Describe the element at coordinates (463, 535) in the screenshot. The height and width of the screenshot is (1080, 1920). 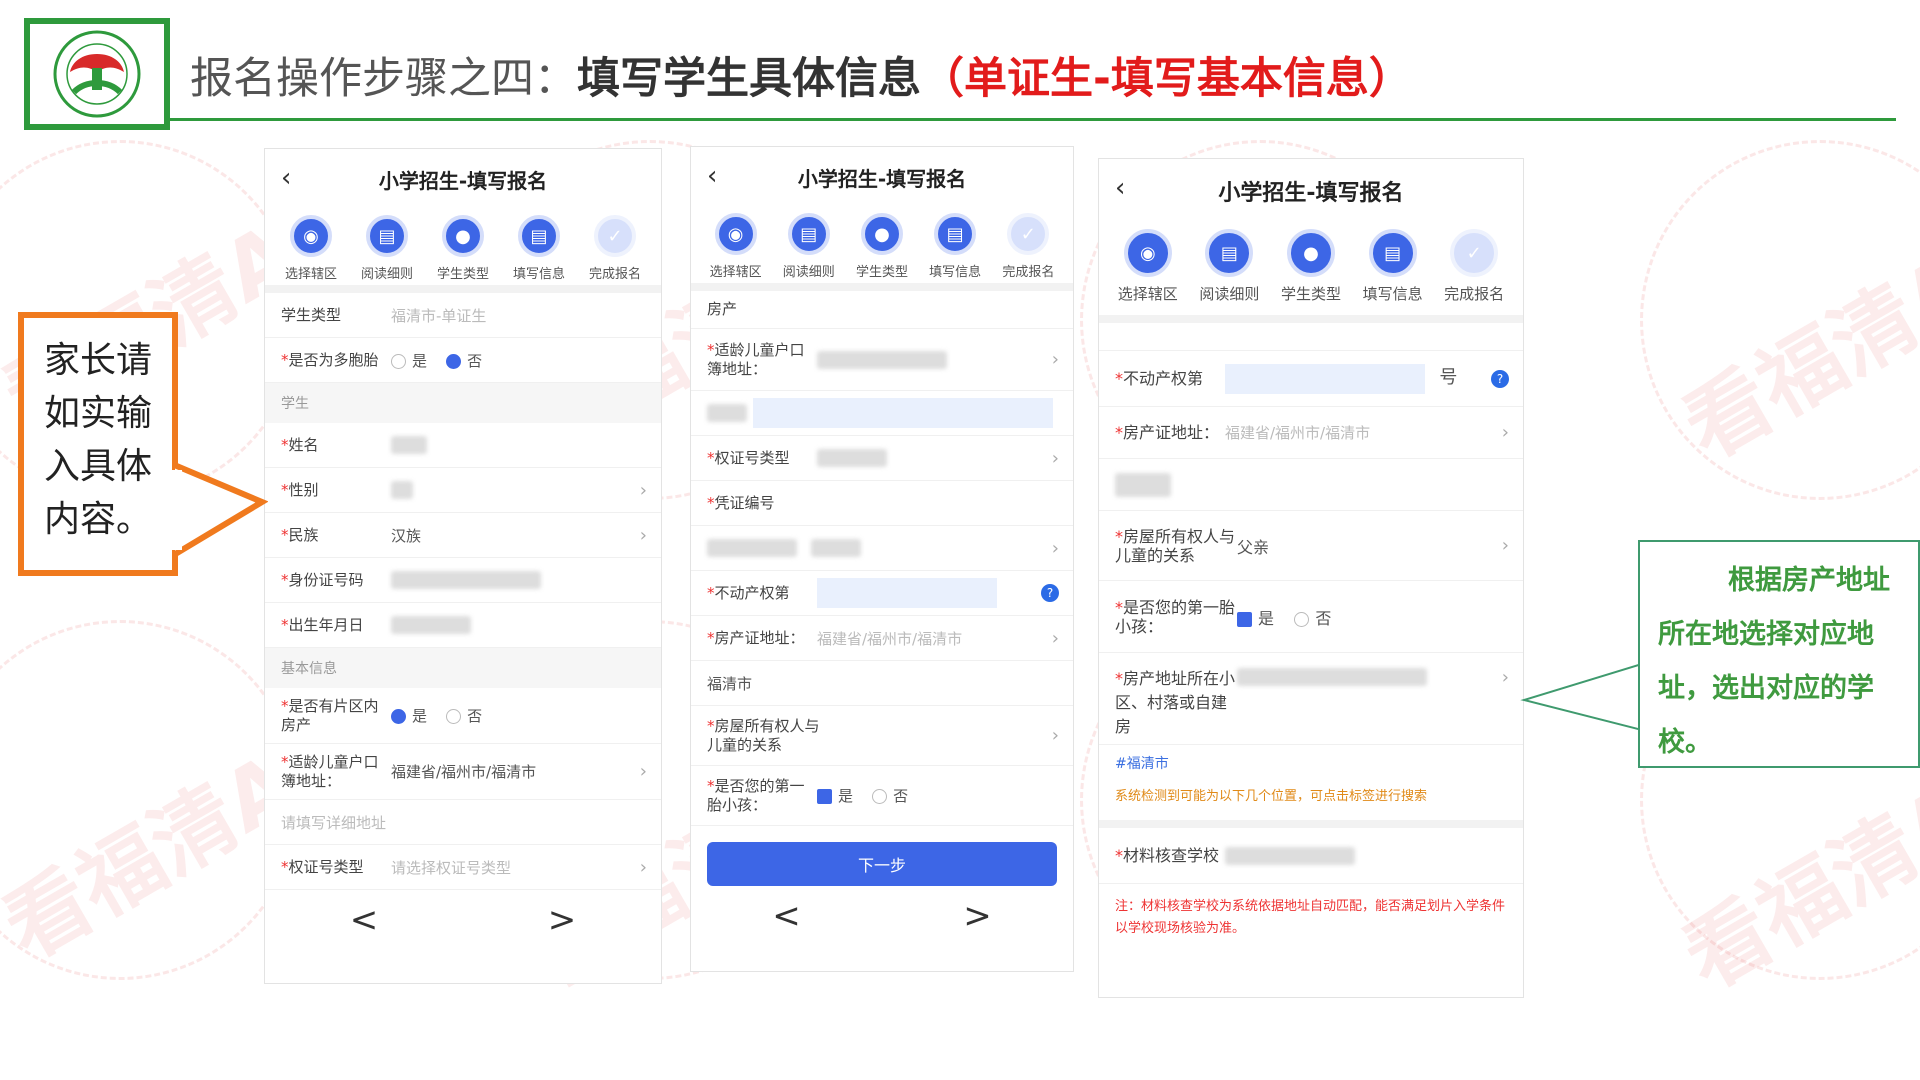
I see `row-ethnic: *民族 汉族 ›` at that location.